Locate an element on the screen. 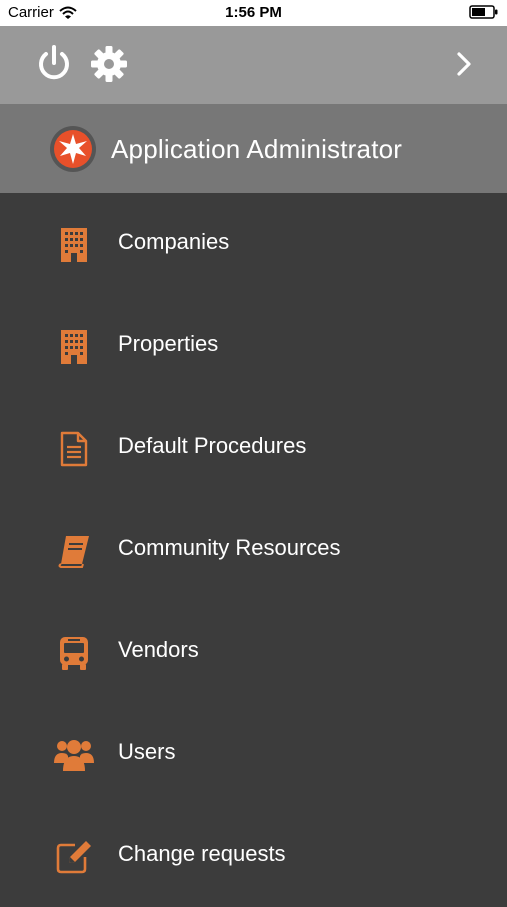 This screenshot has height=907, width=507. status-bar: Carrier 1:56 PM is located at coordinates (253, 13).